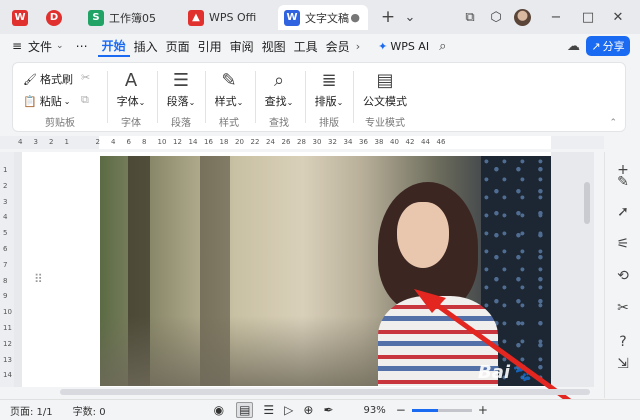 The image size is (640, 420). Describe the element at coordinates (596, 46) in the screenshot. I see `share-icon: ↗` at that location.